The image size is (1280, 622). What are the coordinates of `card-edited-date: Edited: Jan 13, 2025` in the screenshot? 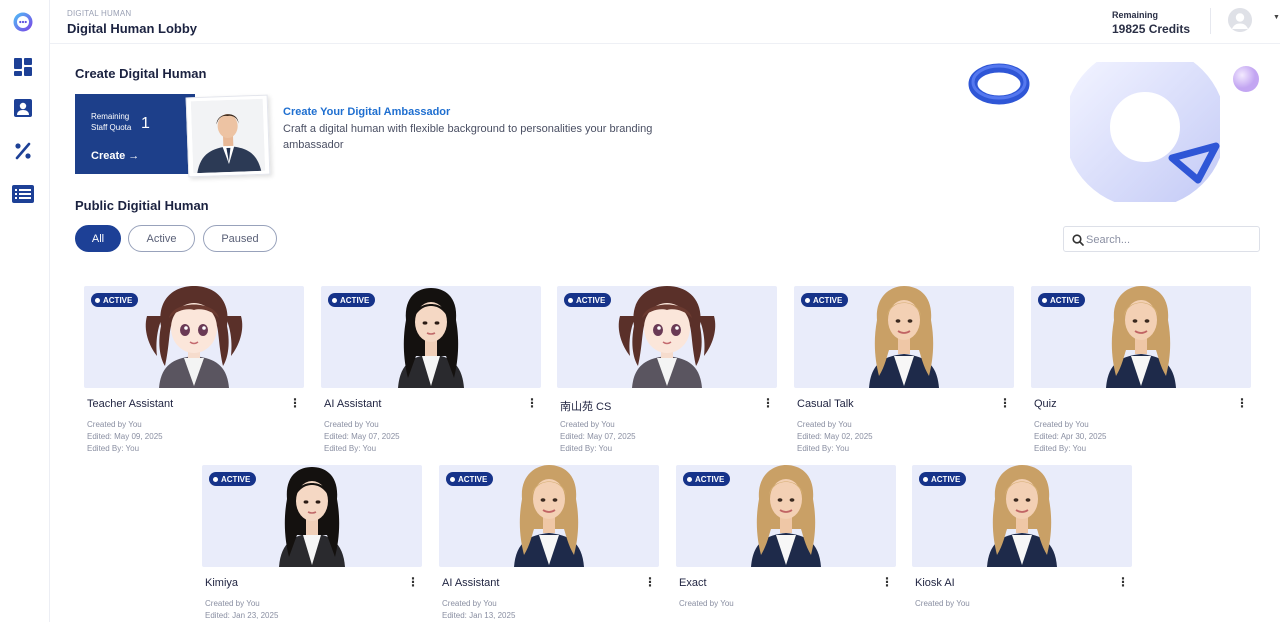 It's located at (479, 615).